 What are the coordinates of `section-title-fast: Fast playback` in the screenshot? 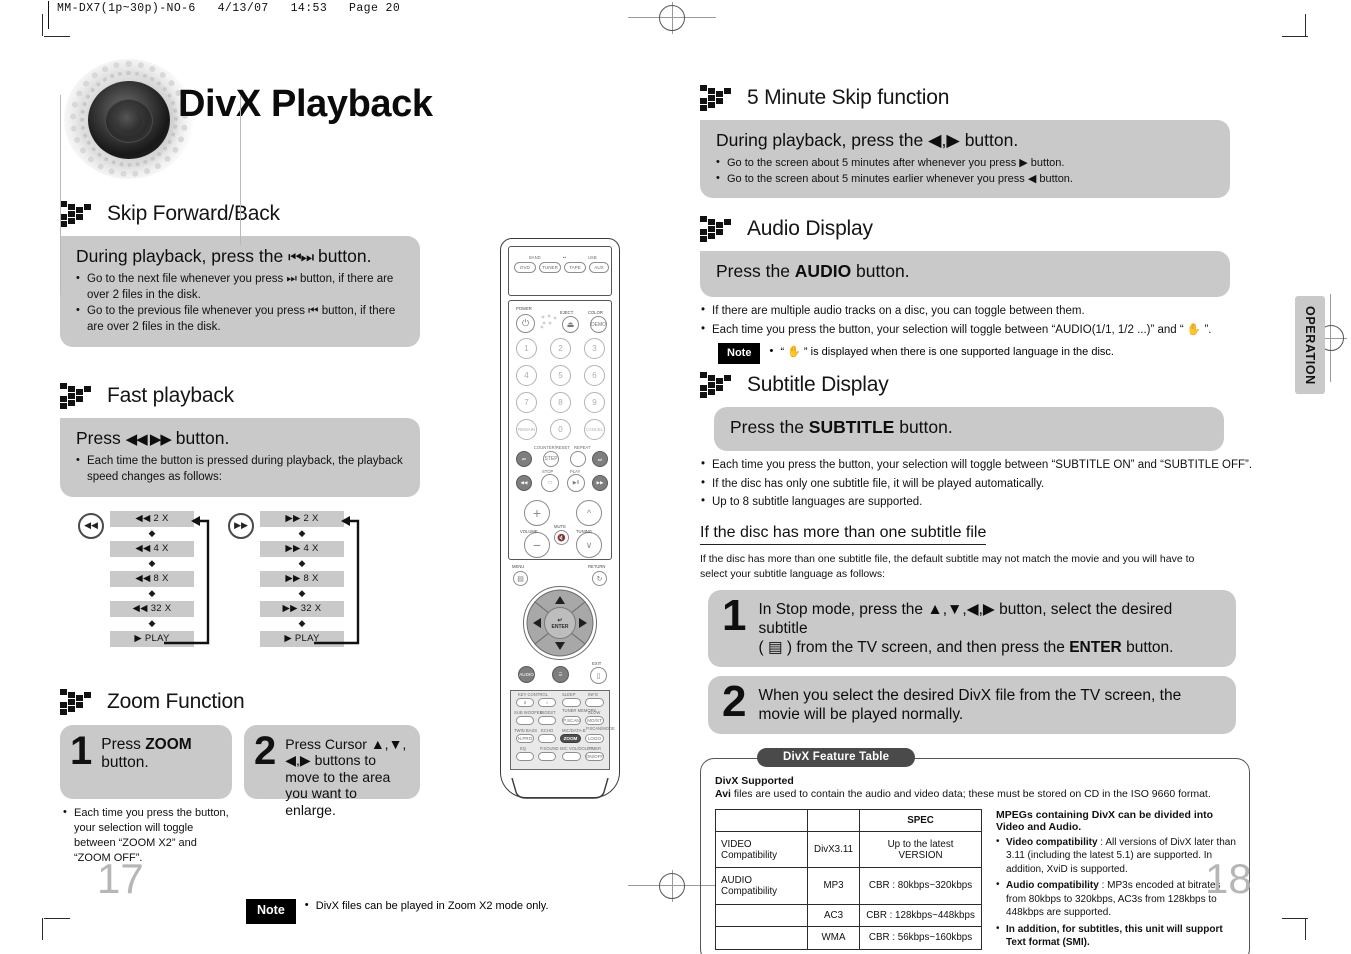 It's located at (170, 396).